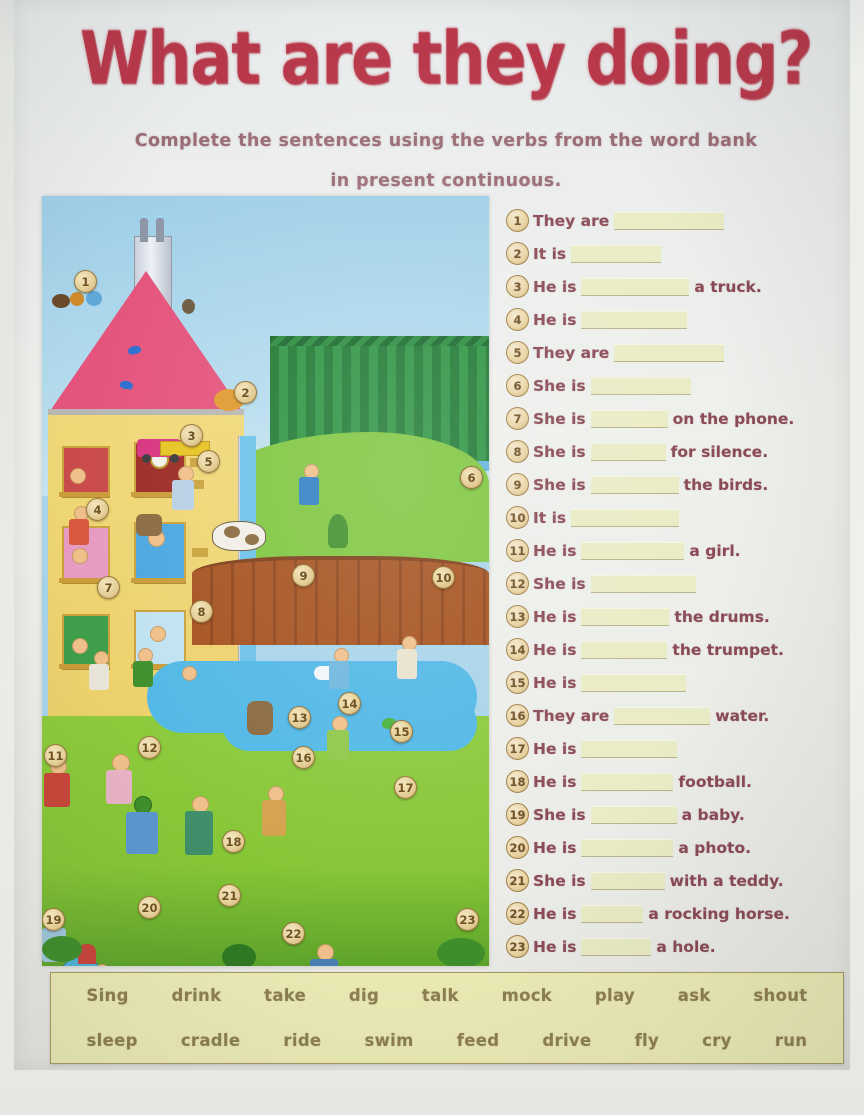 Image resolution: width=864 pixels, height=1115 pixels. I want to click on sentence-prefix: They are, so click(571, 352).